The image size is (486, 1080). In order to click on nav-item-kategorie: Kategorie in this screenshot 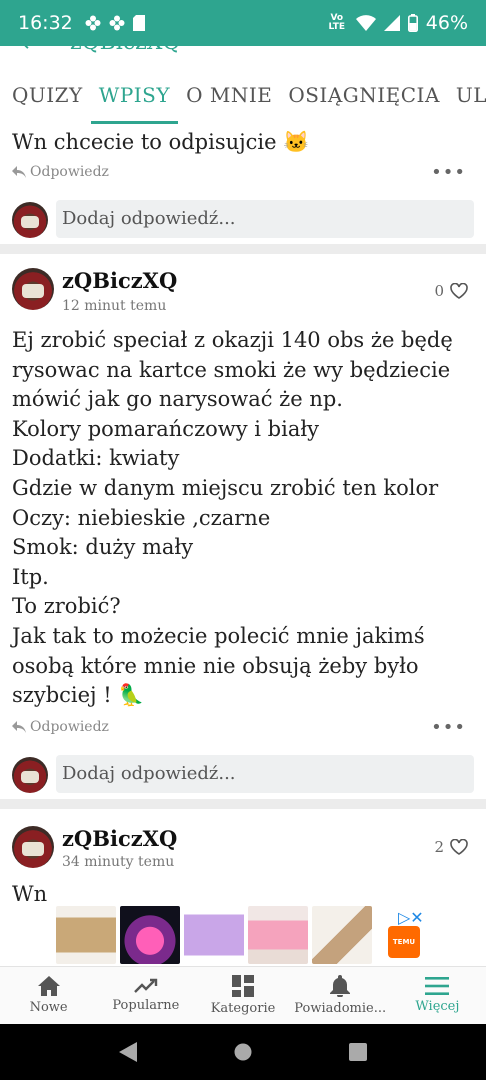, I will do `click(242, 995)`.